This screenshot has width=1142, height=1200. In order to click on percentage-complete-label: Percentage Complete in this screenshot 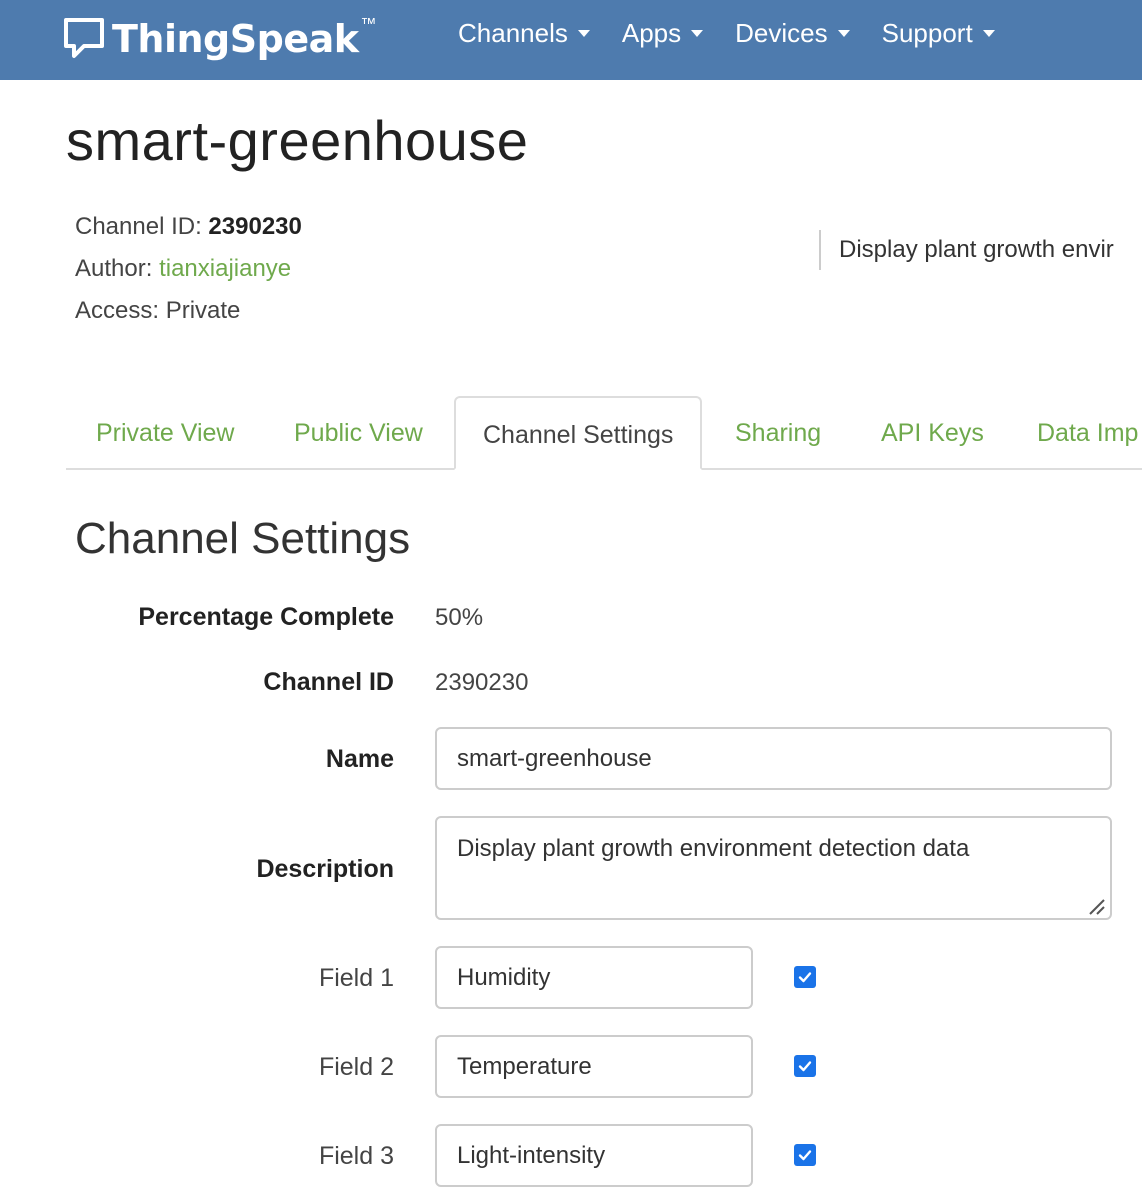, I will do `click(266, 617)`.